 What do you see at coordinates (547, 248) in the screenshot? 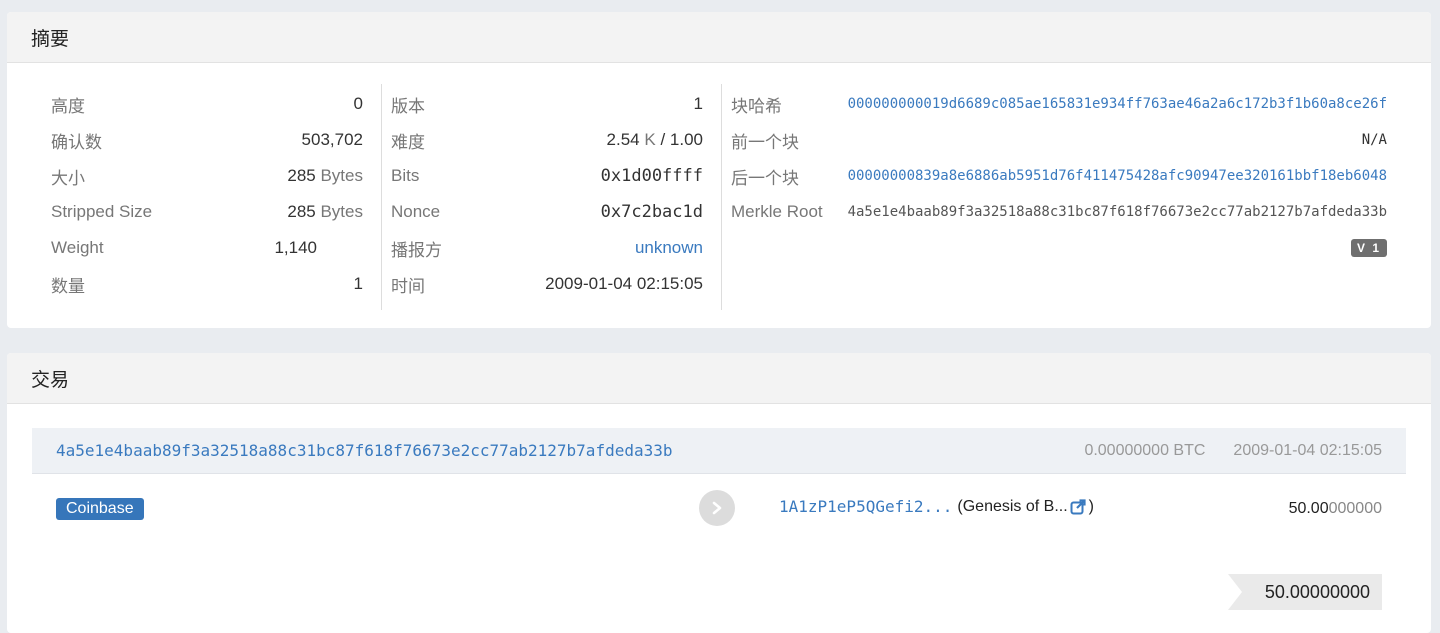
I see `relayed-by-row: 播报方 unknown` at bounding box center [547, 248].